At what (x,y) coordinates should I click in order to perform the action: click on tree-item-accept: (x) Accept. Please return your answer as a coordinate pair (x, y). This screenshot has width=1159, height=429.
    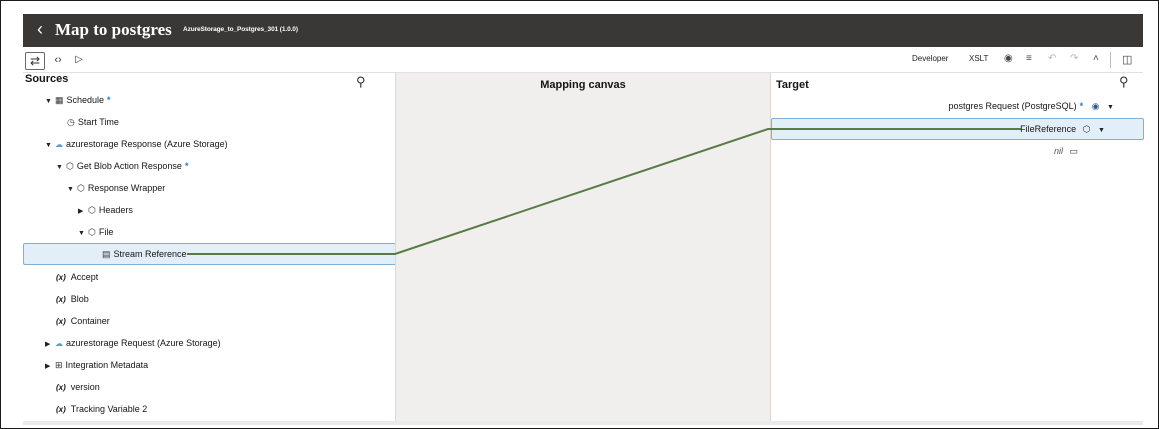
    Looking at the image, I should click on (60, 277).